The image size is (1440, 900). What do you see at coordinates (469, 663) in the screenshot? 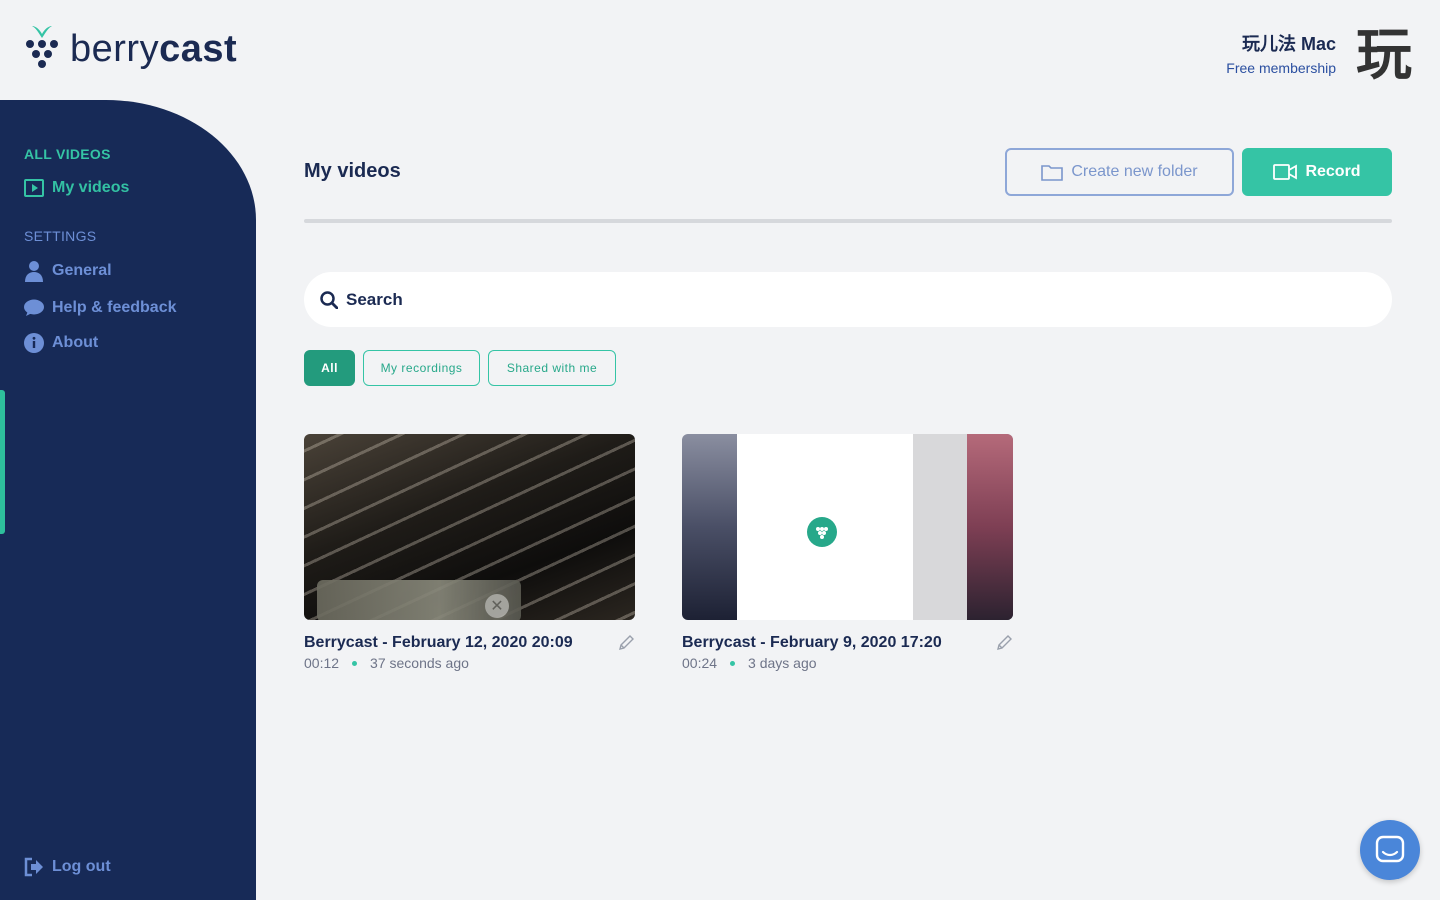
I see `video-meta: 00:12 37 seconds ago` at bounding box center [469, 663].